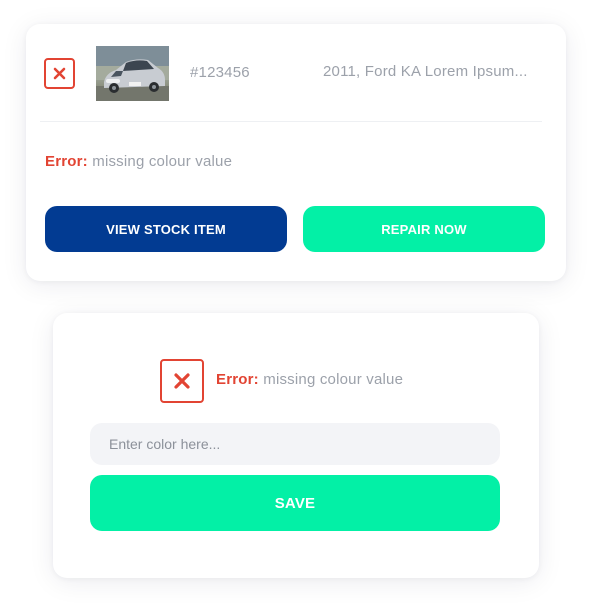 Image resolution: width=597 pixels, height=611 pixels. Describe the element at coordinates (424, 229) in the screenshot. I see `repair-now-button: REPAIR NOW` at that location.